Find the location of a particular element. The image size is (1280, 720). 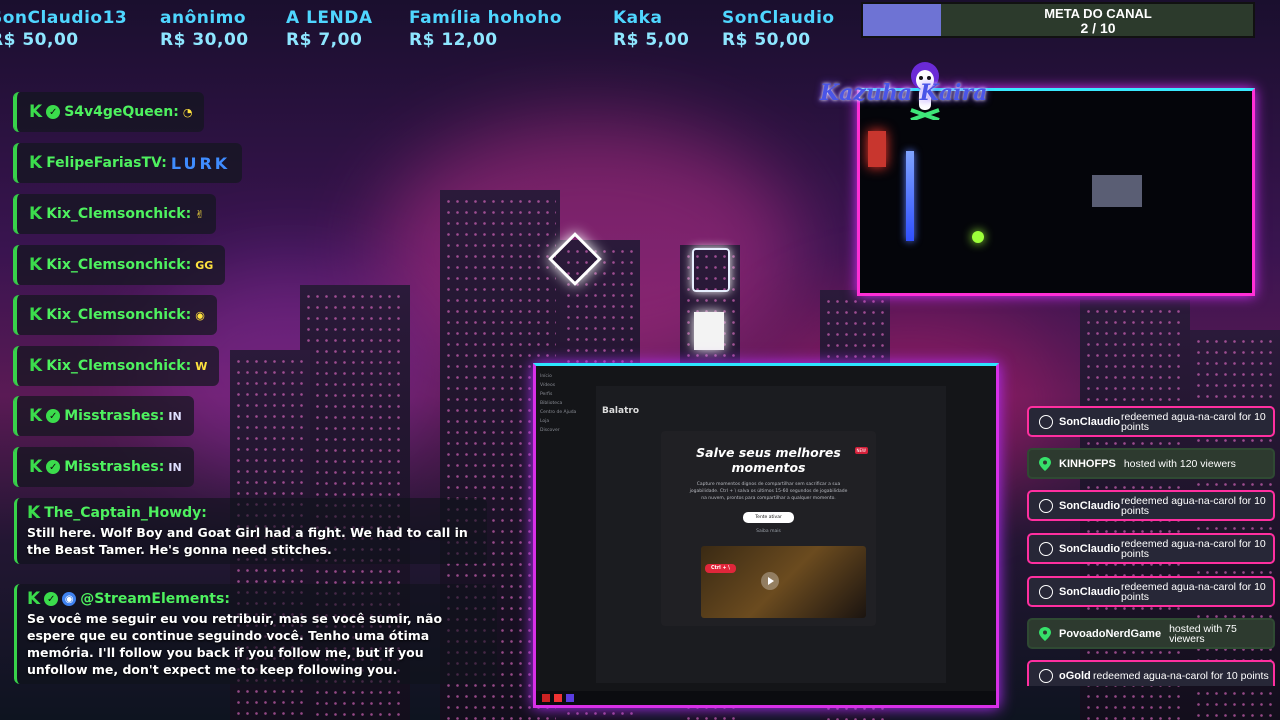

chat-emote: ✌ is located at coordinates (200, 214).